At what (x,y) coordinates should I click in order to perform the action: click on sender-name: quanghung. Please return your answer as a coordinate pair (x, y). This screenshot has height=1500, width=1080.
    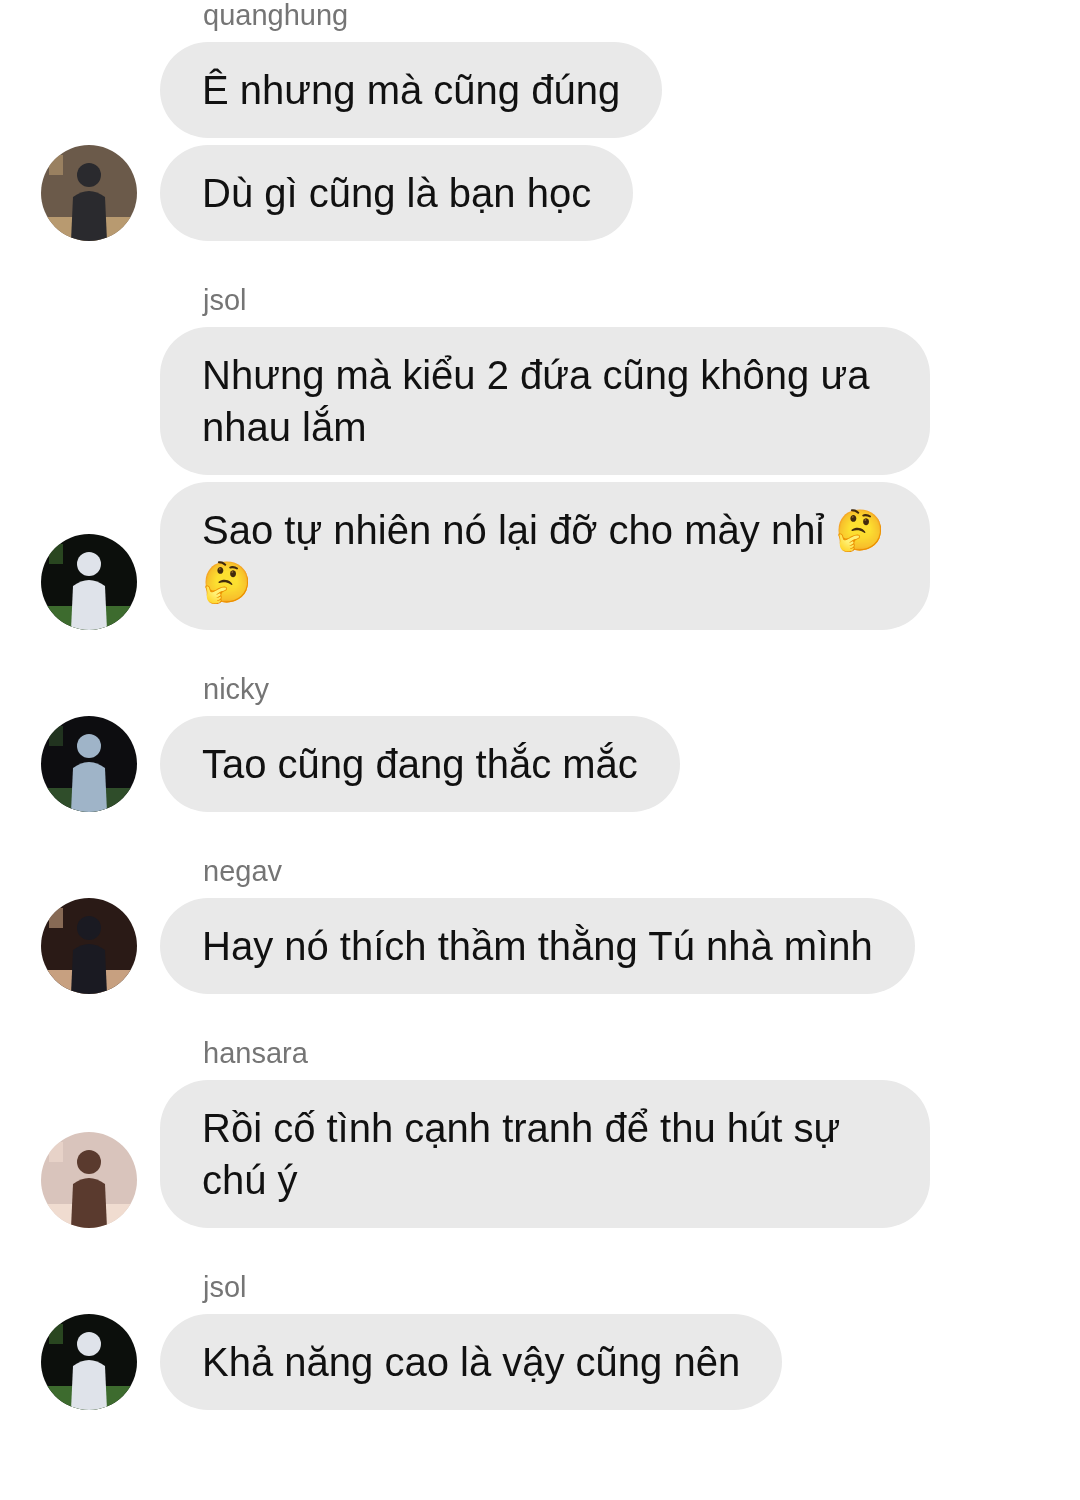
    Looking at the image, I should click on (276, 15).